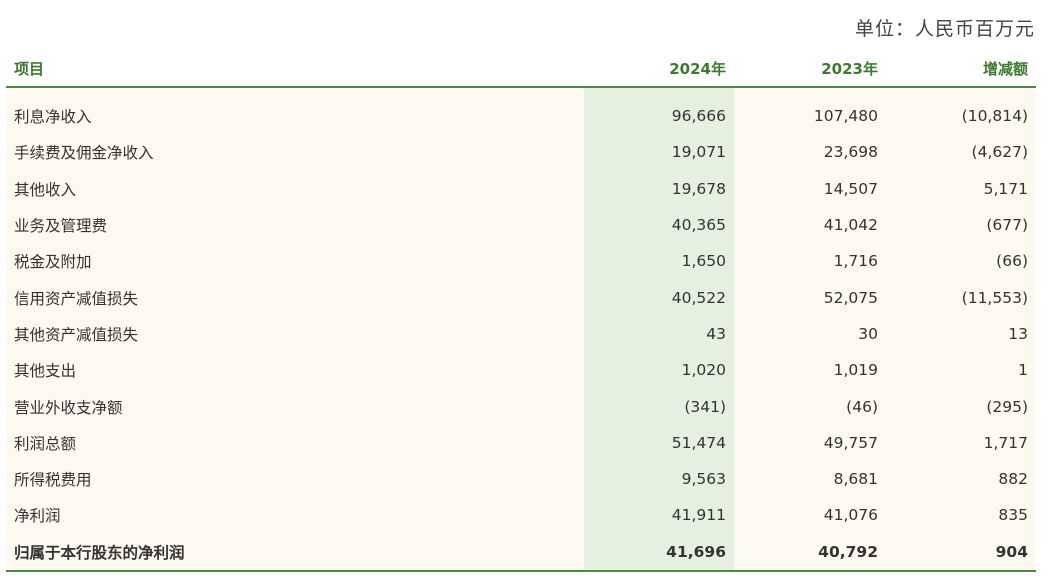 The image size is (1045, 579). I want to click on header-diff: 增减额, so click(961, 69).